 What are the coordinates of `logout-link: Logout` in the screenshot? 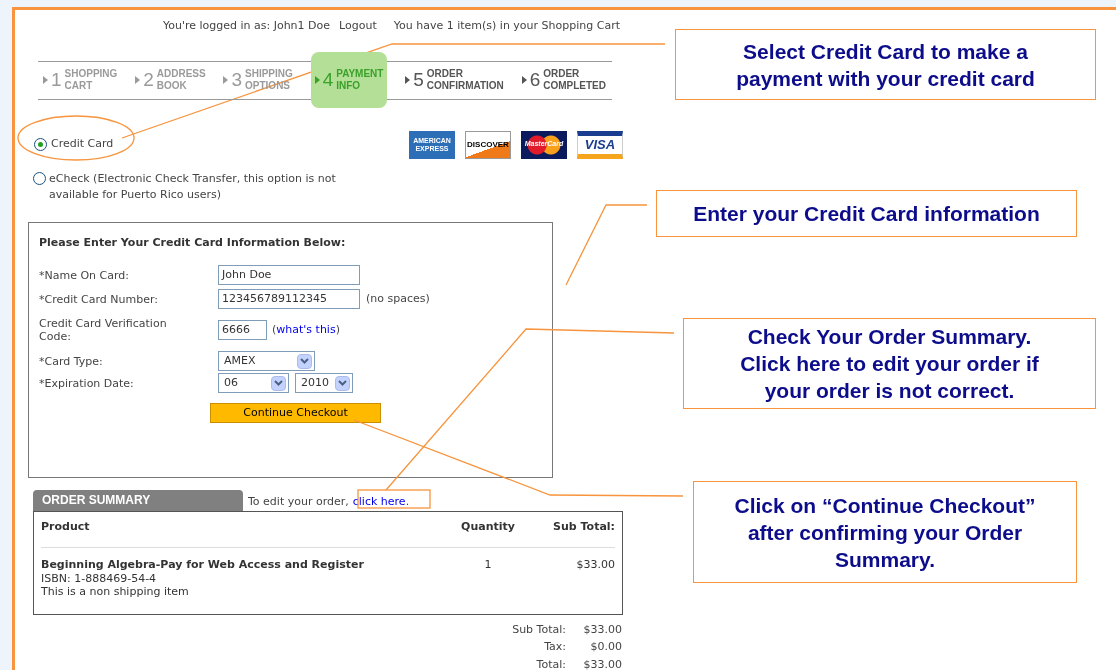 It's located at (358, 26).